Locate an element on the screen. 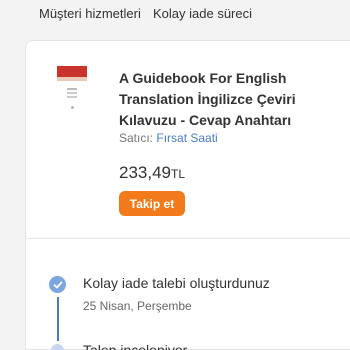 The height and width of the screenshot is (350, 350). price-currency: TL is located at coordinates (178, 174).